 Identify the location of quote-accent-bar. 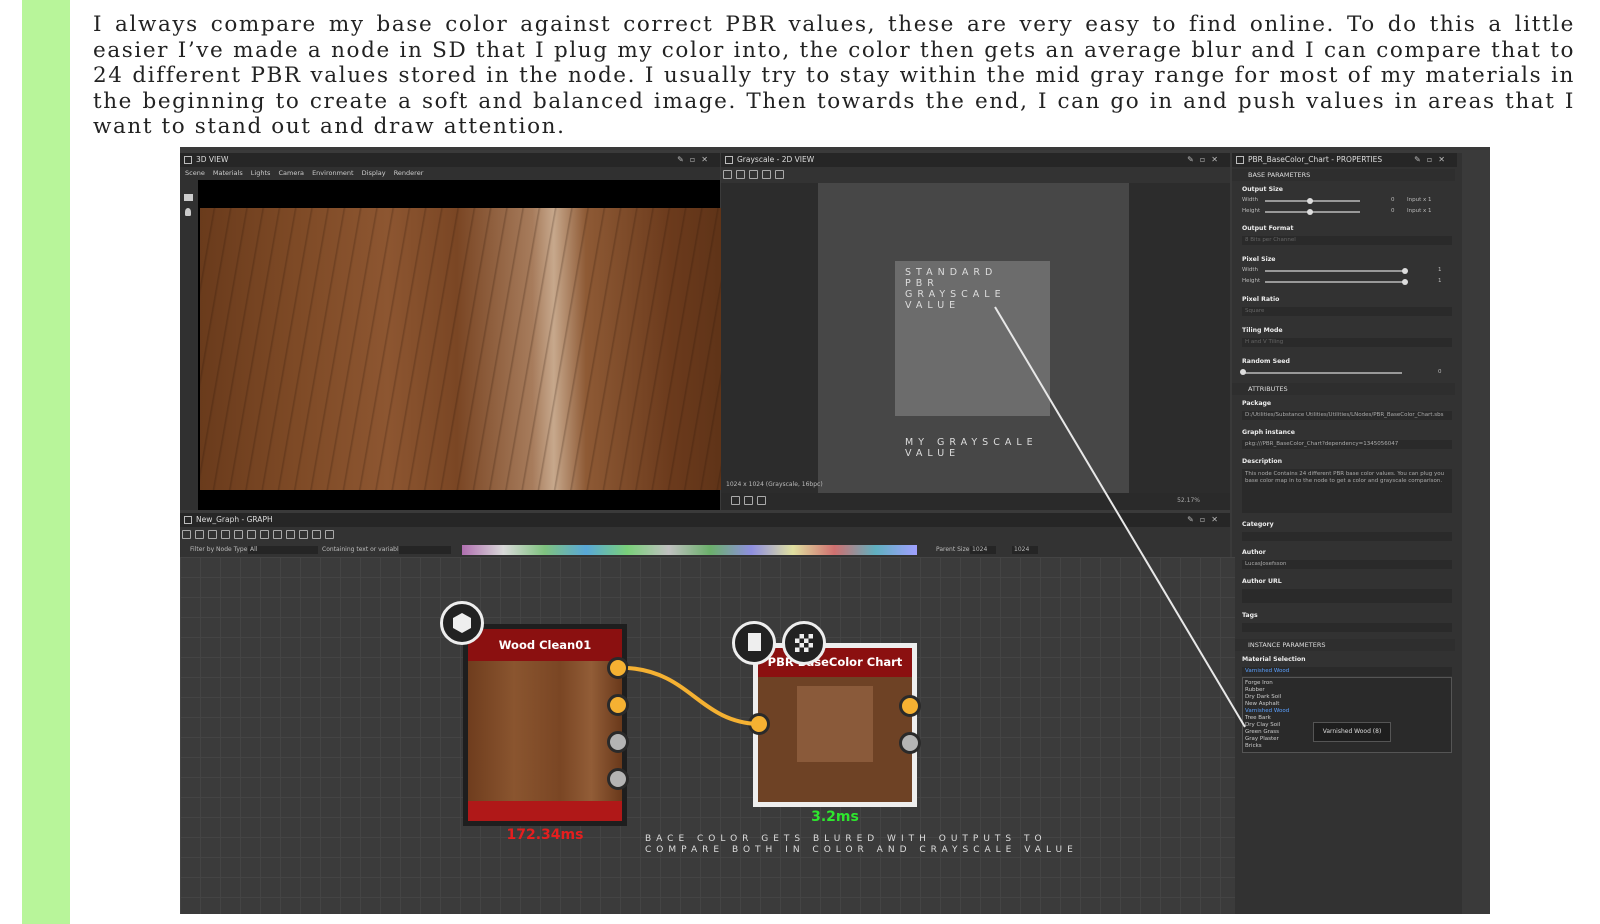
(46, 462).